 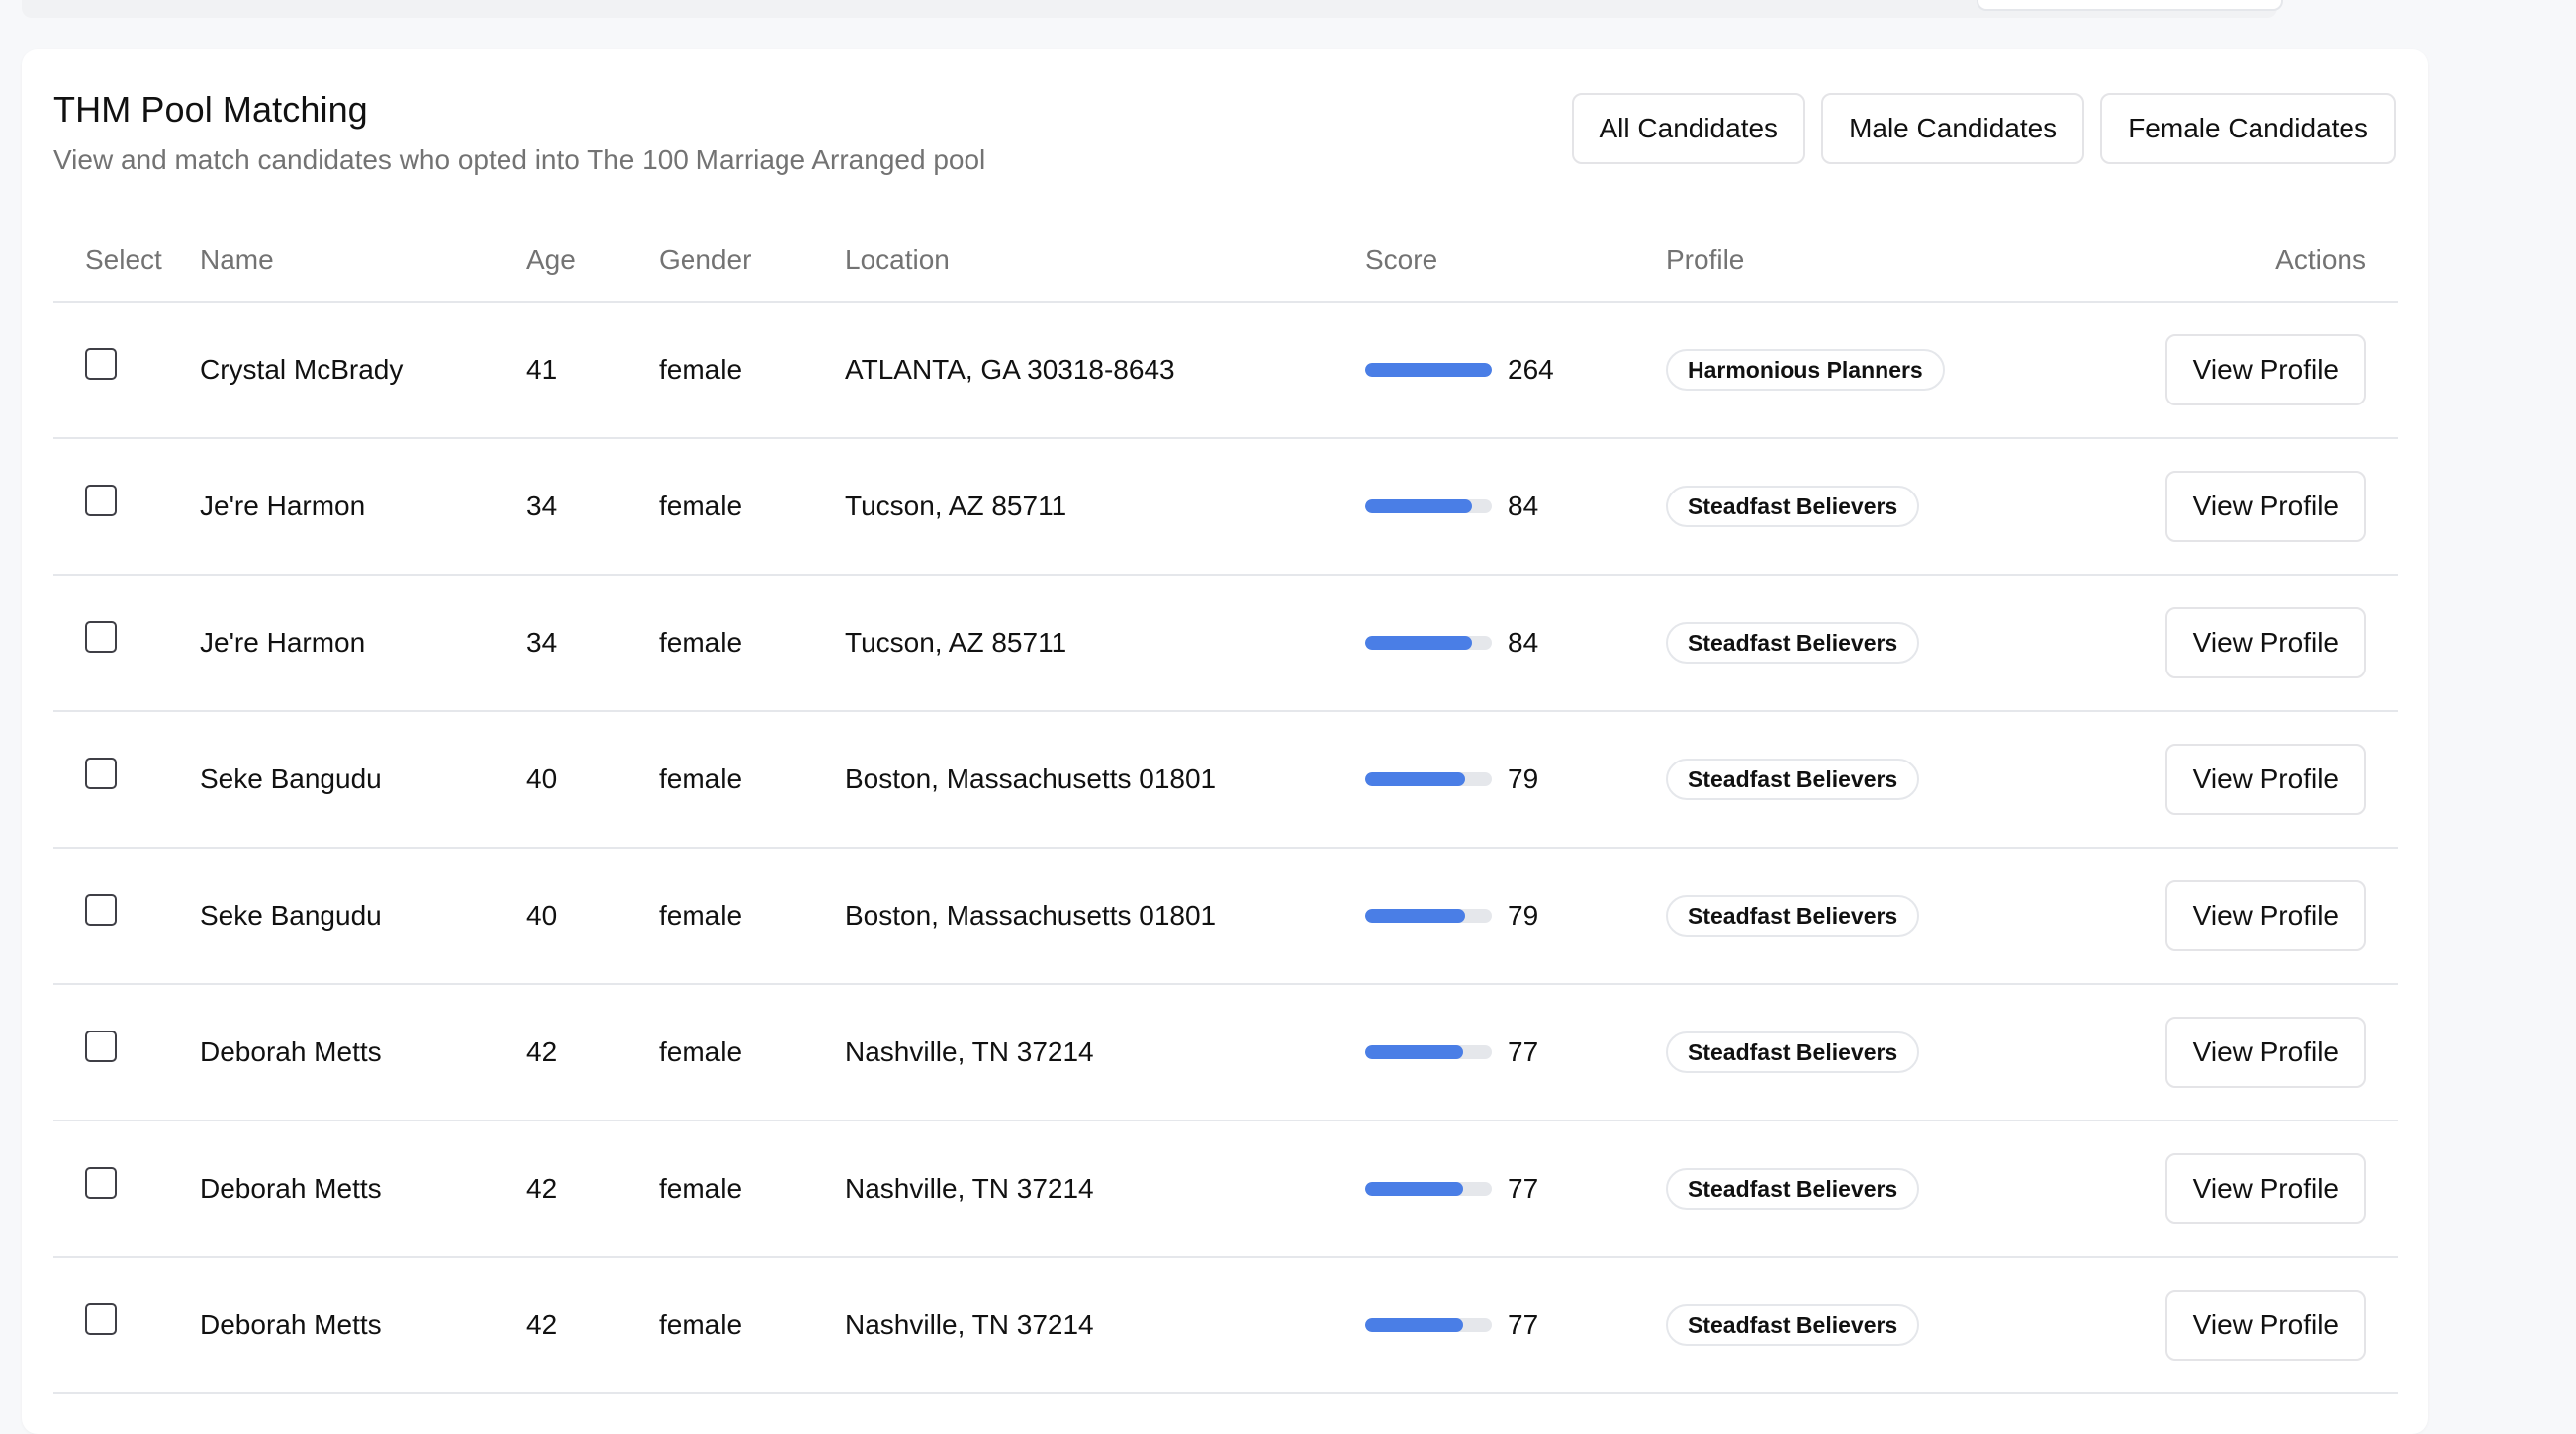 What do you see at coordinates (542, 1188) in the screenshot?
I see `candidate-age: 42` at bounding box center [542, 1188].